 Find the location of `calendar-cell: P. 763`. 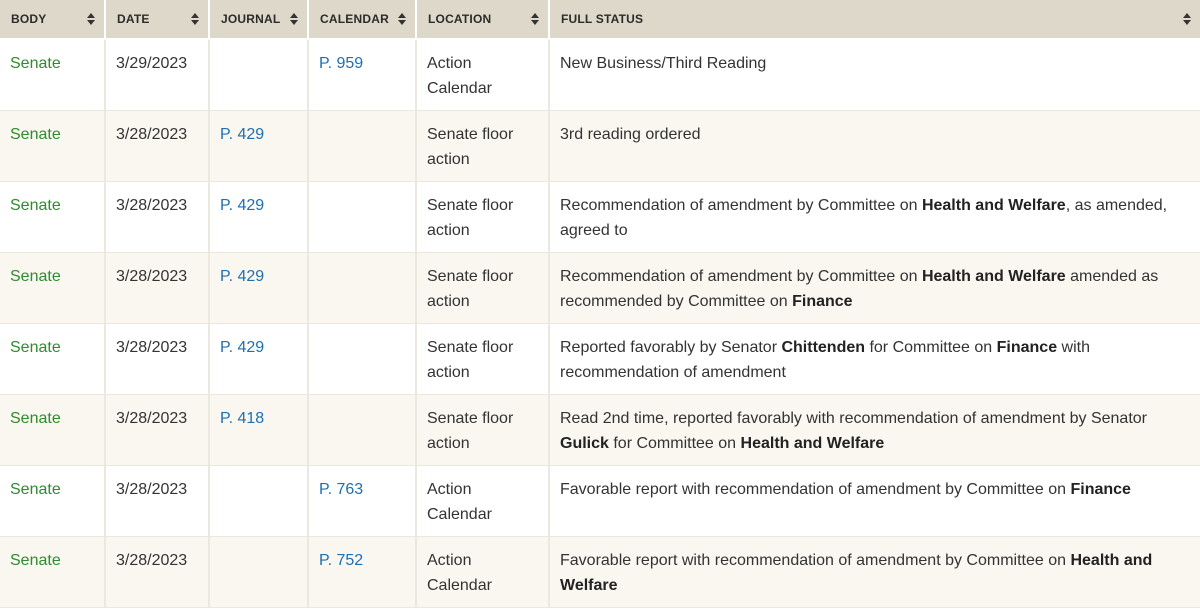

calendar-cell: P. 763 is located at coordinates (362, 501).